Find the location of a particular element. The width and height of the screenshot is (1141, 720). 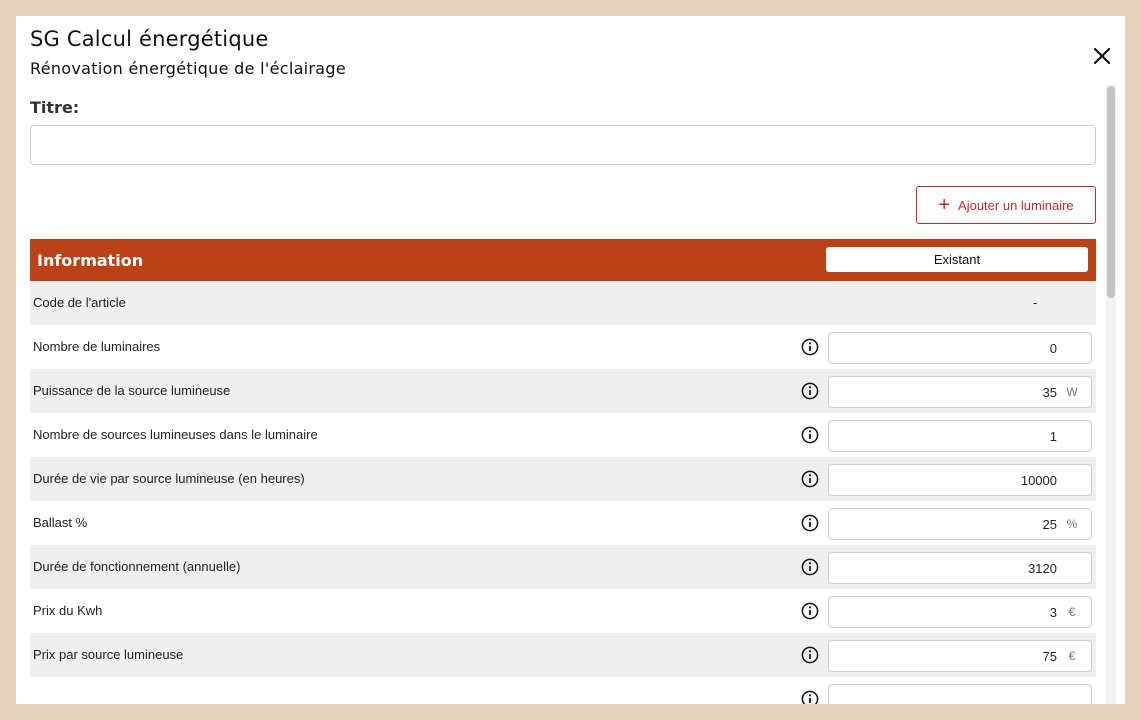

row-label: Code de l'article is located at coordinates (79, 302).